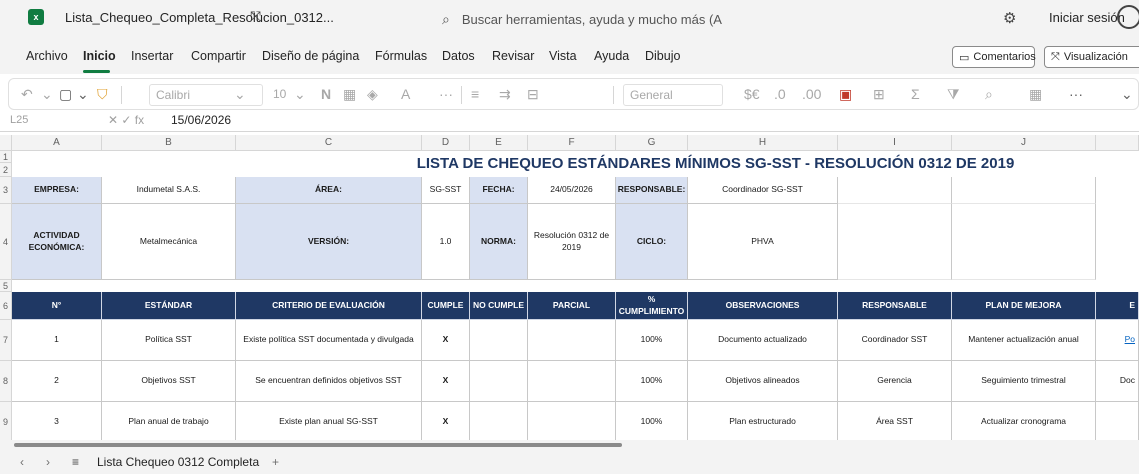 This screenshot has height=474, width=1139. Describe the element at coordinates (763, 306) in the screenshot. I see `table-header: OBSERVACIONES` at that location.